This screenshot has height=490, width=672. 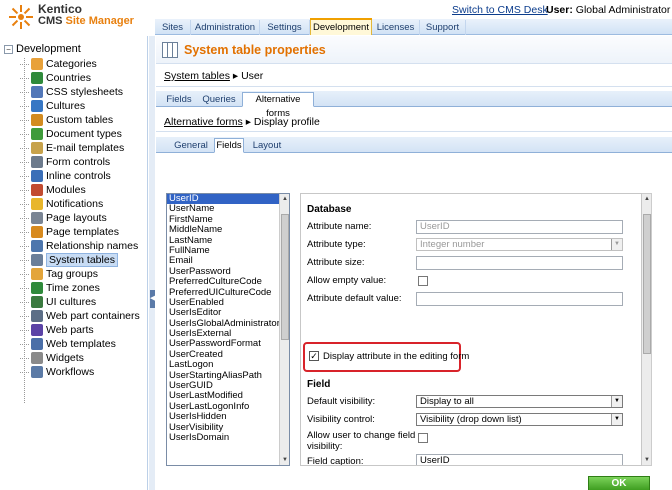 What do you see at coordinates (396, 356) in the screenshot?
I see `display-attribute-label: Display attribute in the editing form` at bounding box center [396, 356].